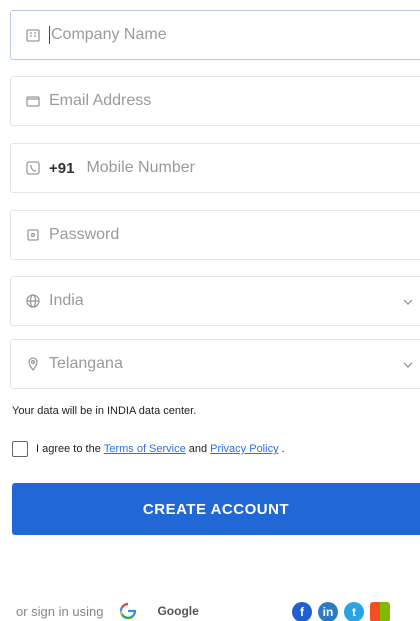 The image size is (420, 621). Describe the element at coordinates (49, 35) in the screenshot. I see `text-cursor` at that location.